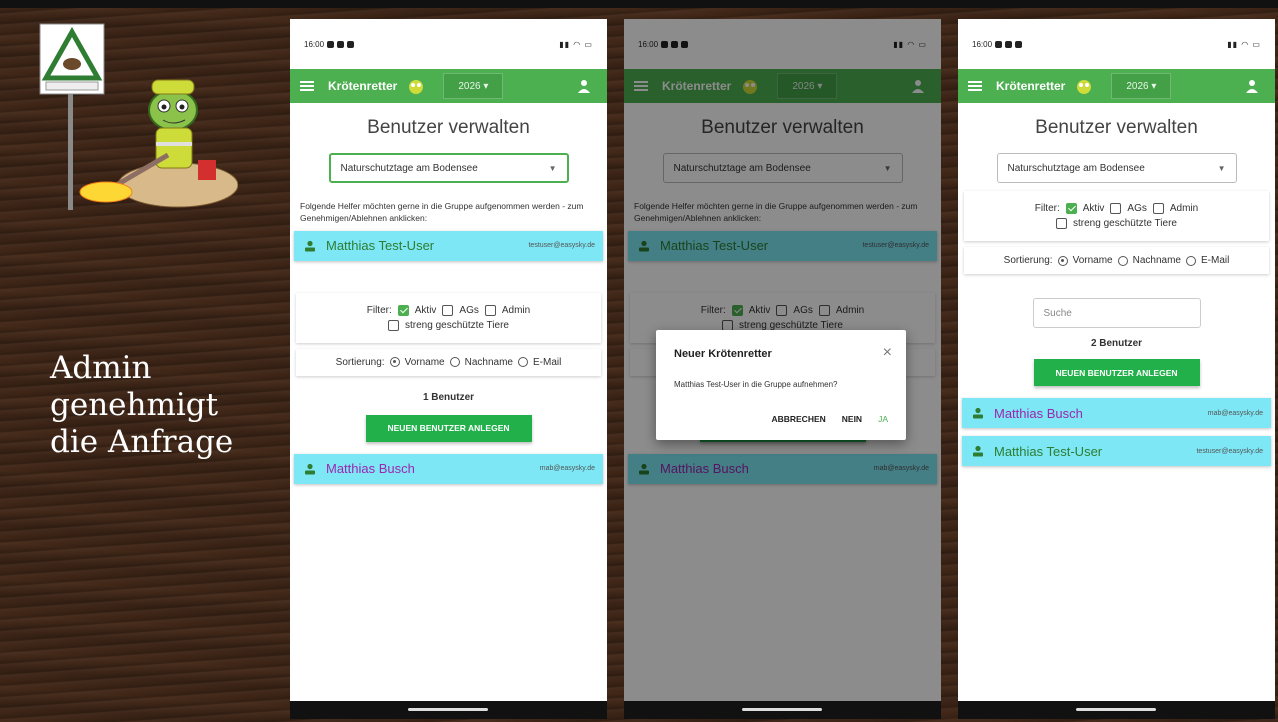 The image size is (1278, 722). Describe the element at coordinates (723, 354) in the screenshot. I see `dialog-title: Neuer Krötenretter` at that location.